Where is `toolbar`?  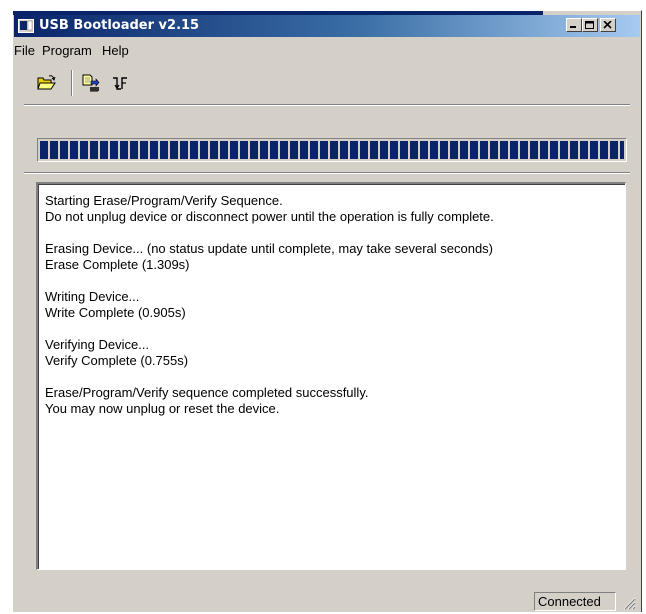
toolbar is located at coordinates (324, 82).